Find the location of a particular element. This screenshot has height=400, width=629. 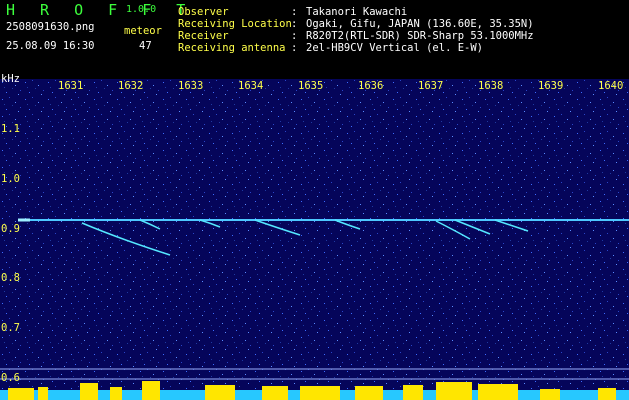

x-tick: 1640 is located at coordinates (611, 86).